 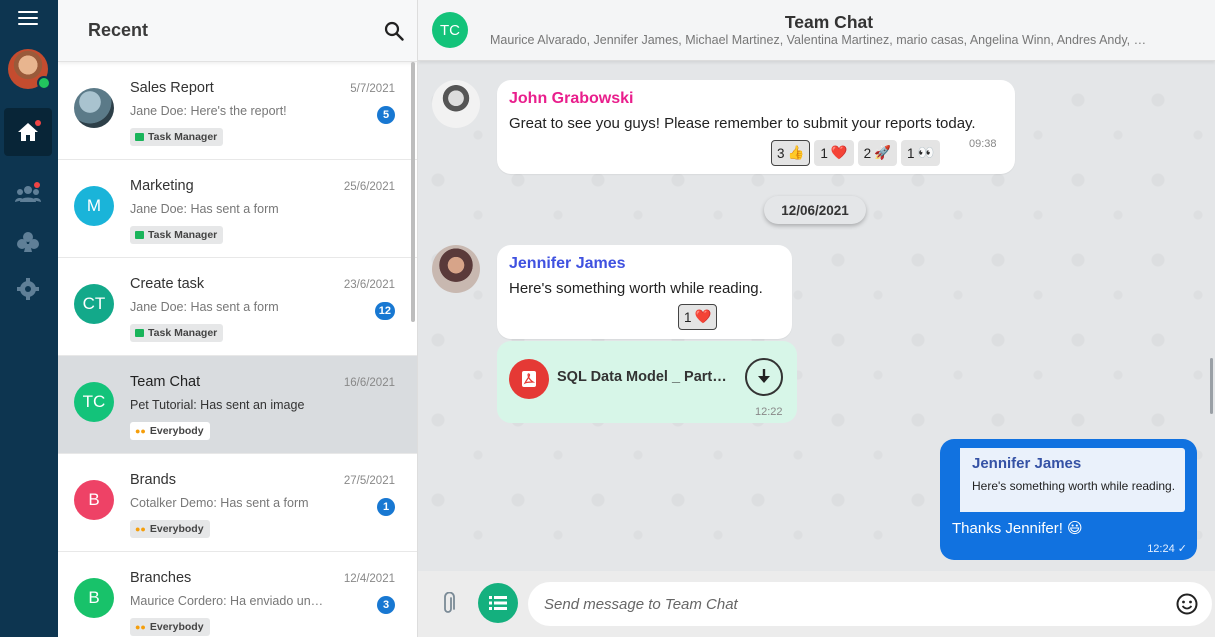 What do you see at coordinates (983, 144) in the screenshot?
I see `message-time: 09:38` at bounding box center [983, 144].